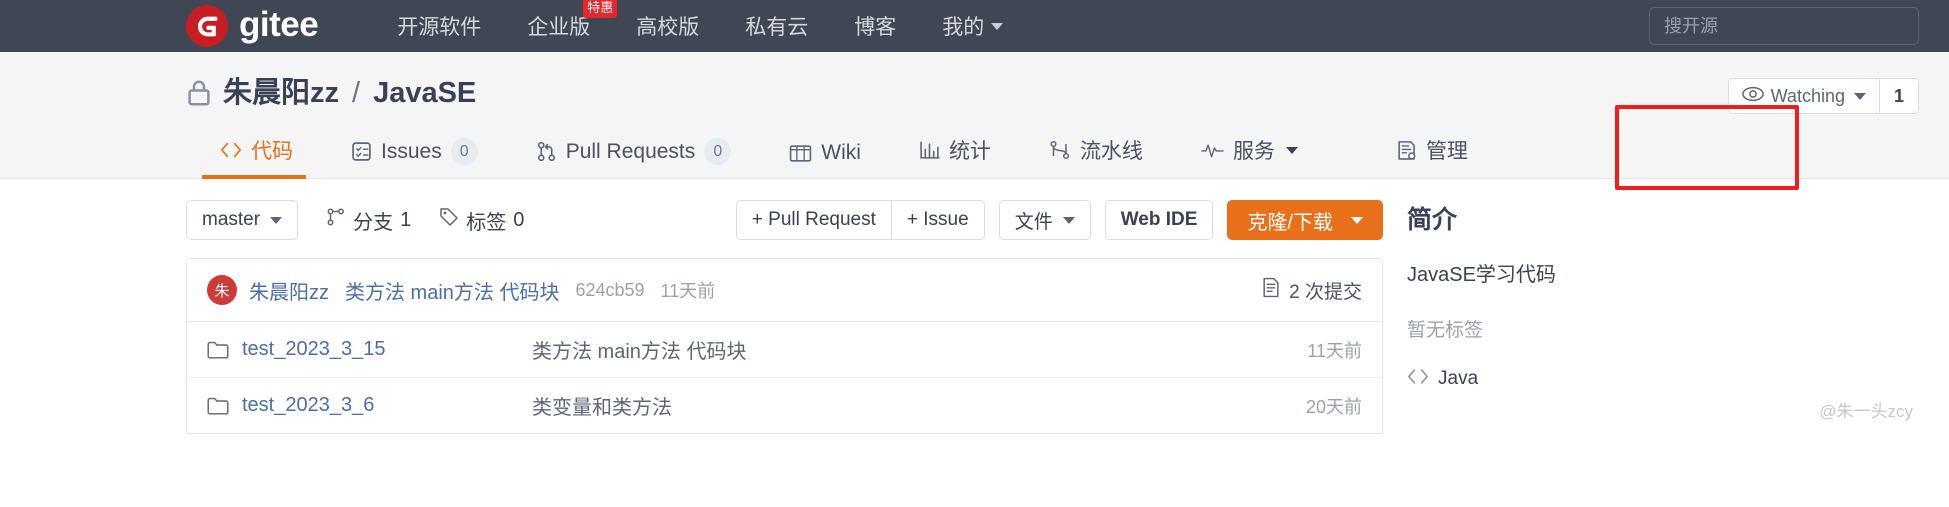  I want to click on branches-link: 分支 1, so click(368, 220).